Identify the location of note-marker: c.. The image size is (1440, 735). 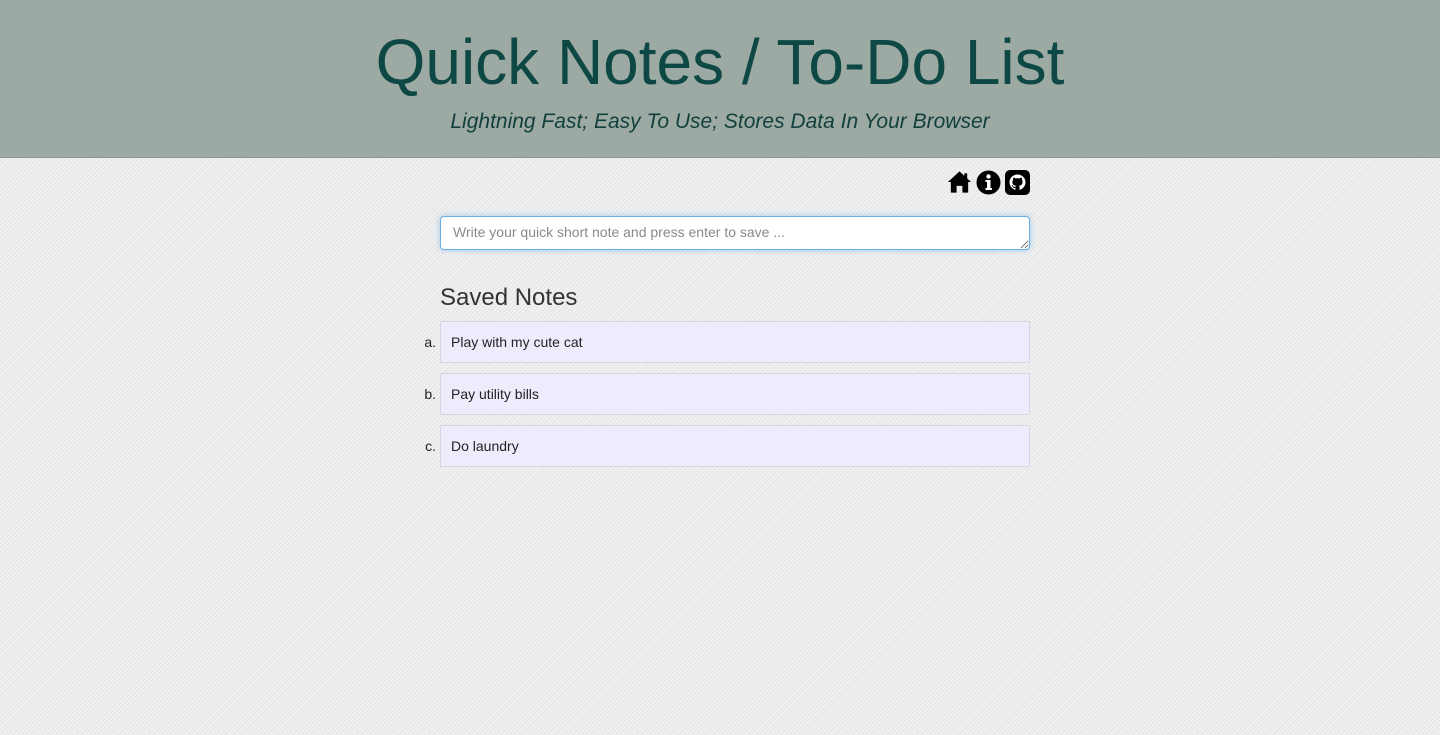
(430, 446).